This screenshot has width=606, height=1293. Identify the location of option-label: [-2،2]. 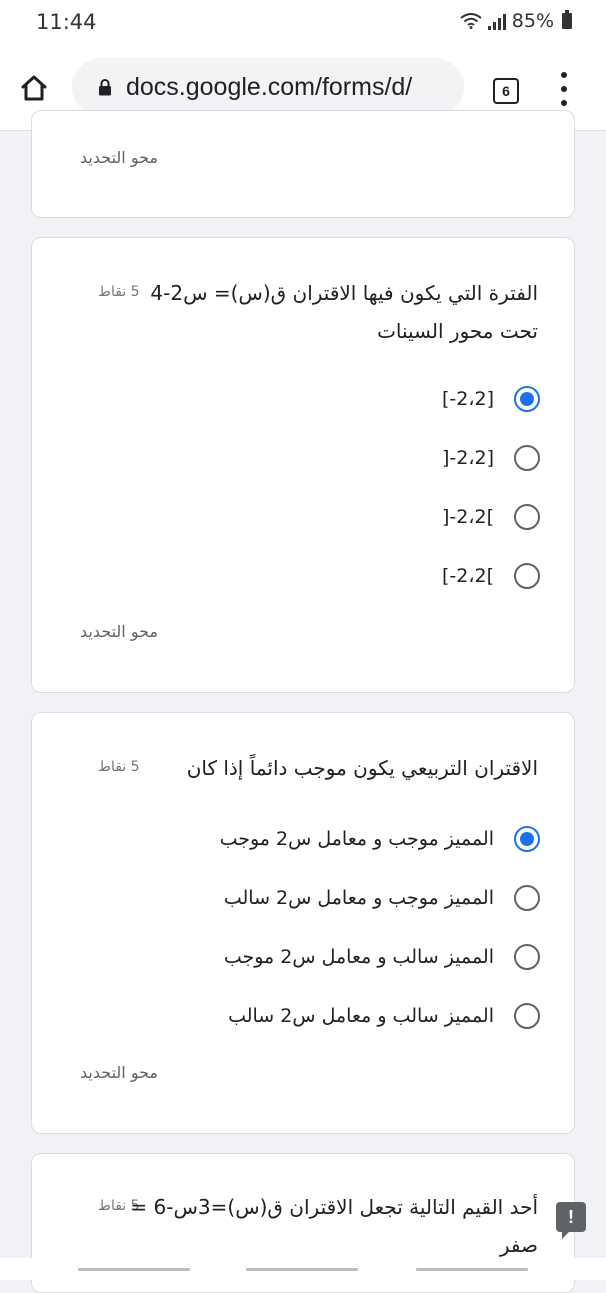
(468, 399).